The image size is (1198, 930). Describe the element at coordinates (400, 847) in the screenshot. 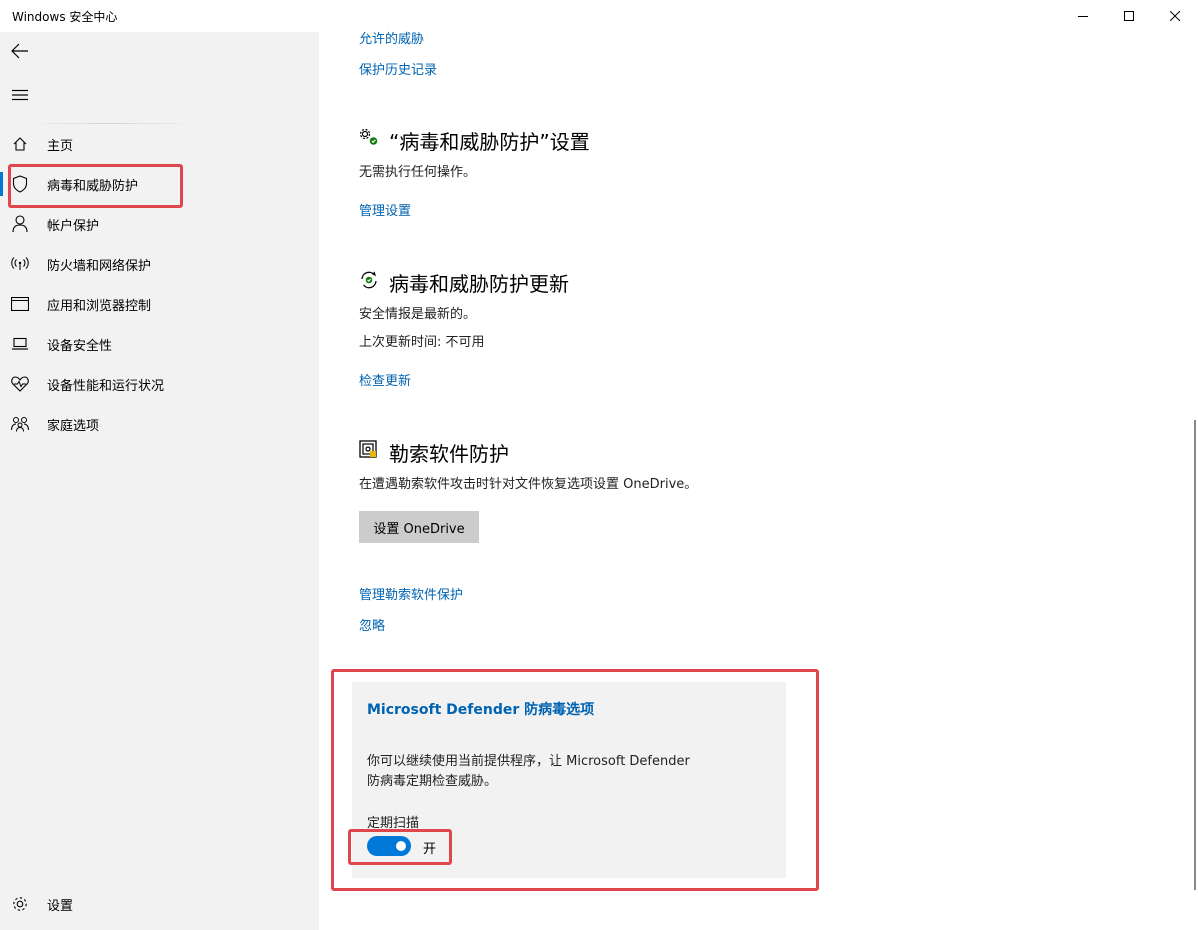

I see `highlight-box-toggle` at that location.